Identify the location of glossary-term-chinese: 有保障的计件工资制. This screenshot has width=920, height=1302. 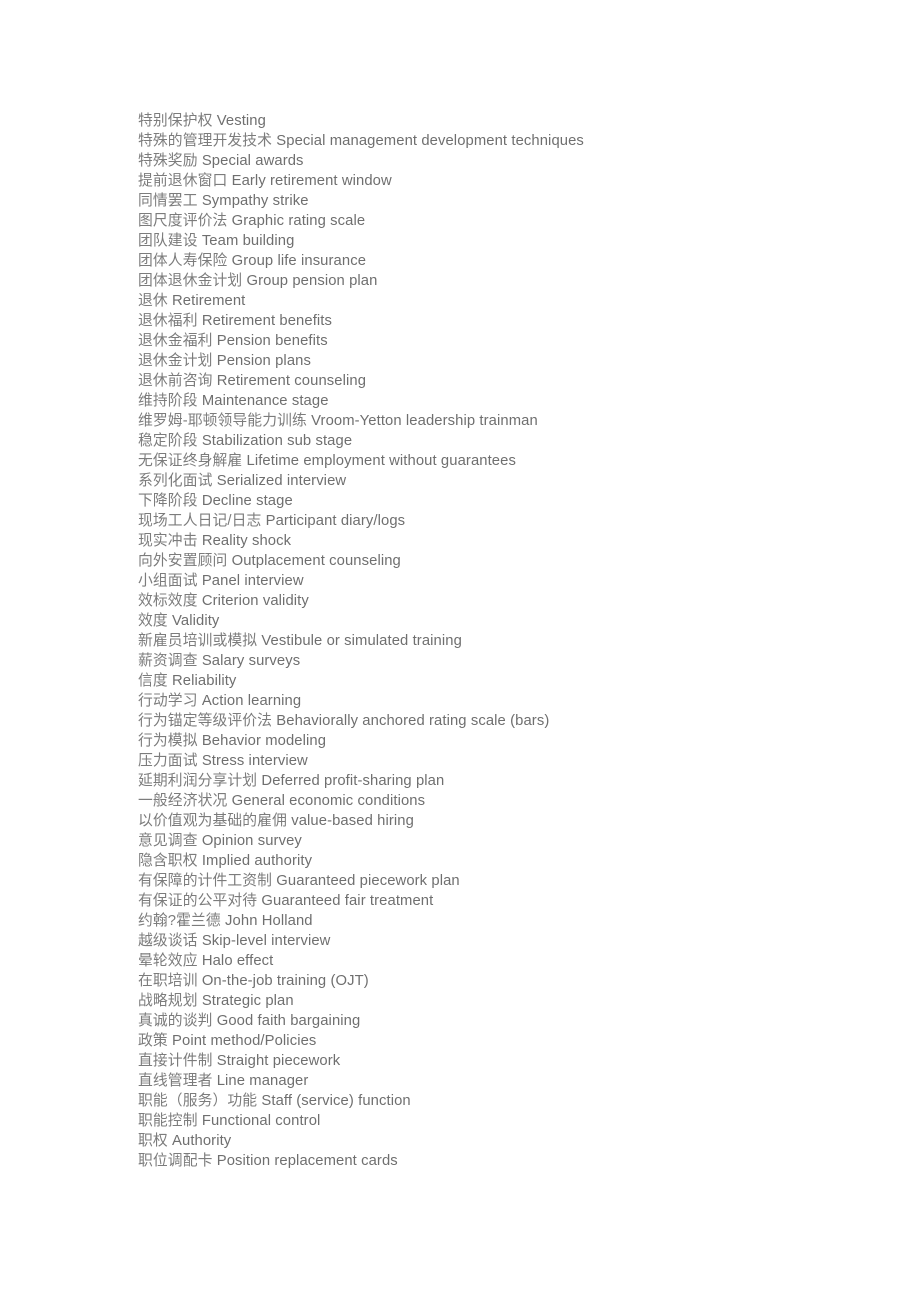
(205, 881).